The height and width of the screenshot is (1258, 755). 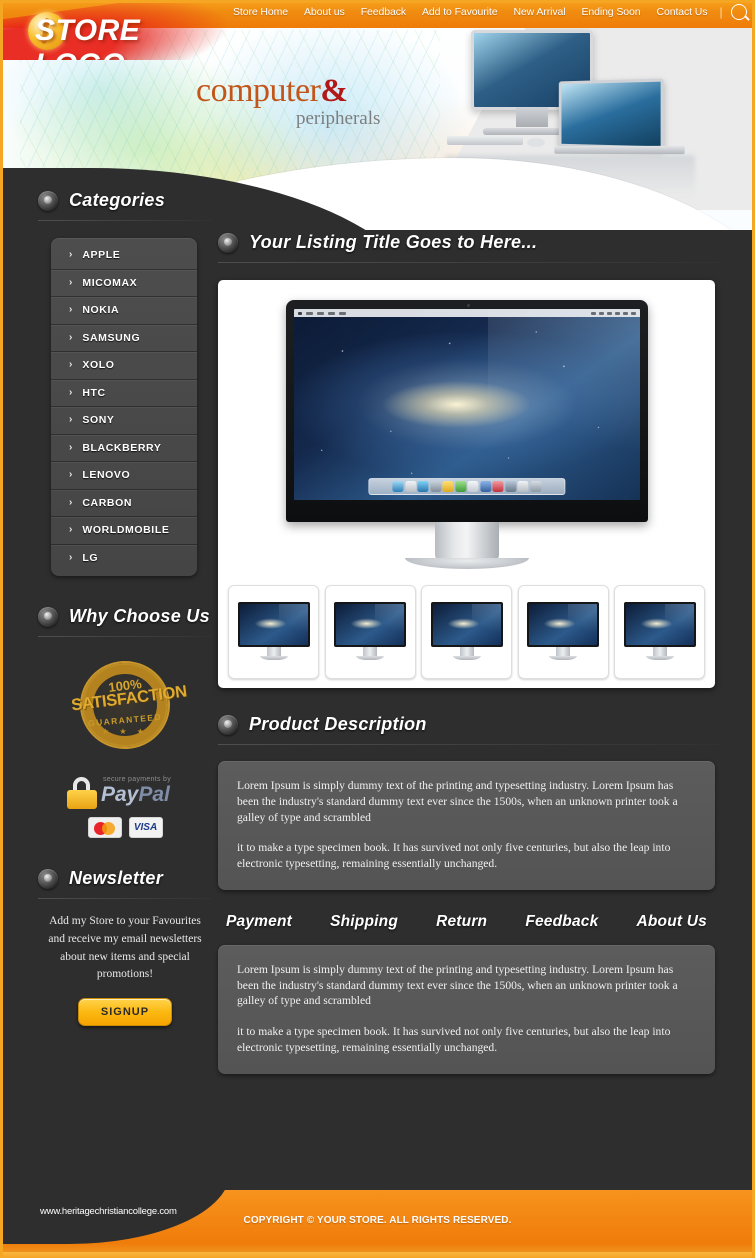 What do you see at coordinates (125, 220) in the screenshot?
I see `heading-divider` at bounding box center [125, 220].